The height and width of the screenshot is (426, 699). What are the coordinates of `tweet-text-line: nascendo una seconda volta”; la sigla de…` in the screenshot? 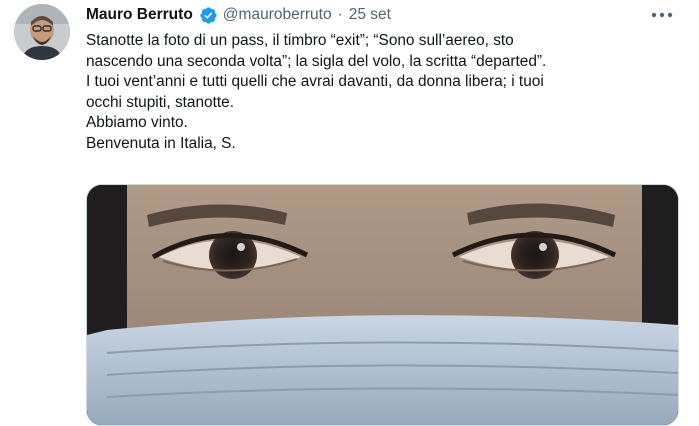 It's located at (316, 61).